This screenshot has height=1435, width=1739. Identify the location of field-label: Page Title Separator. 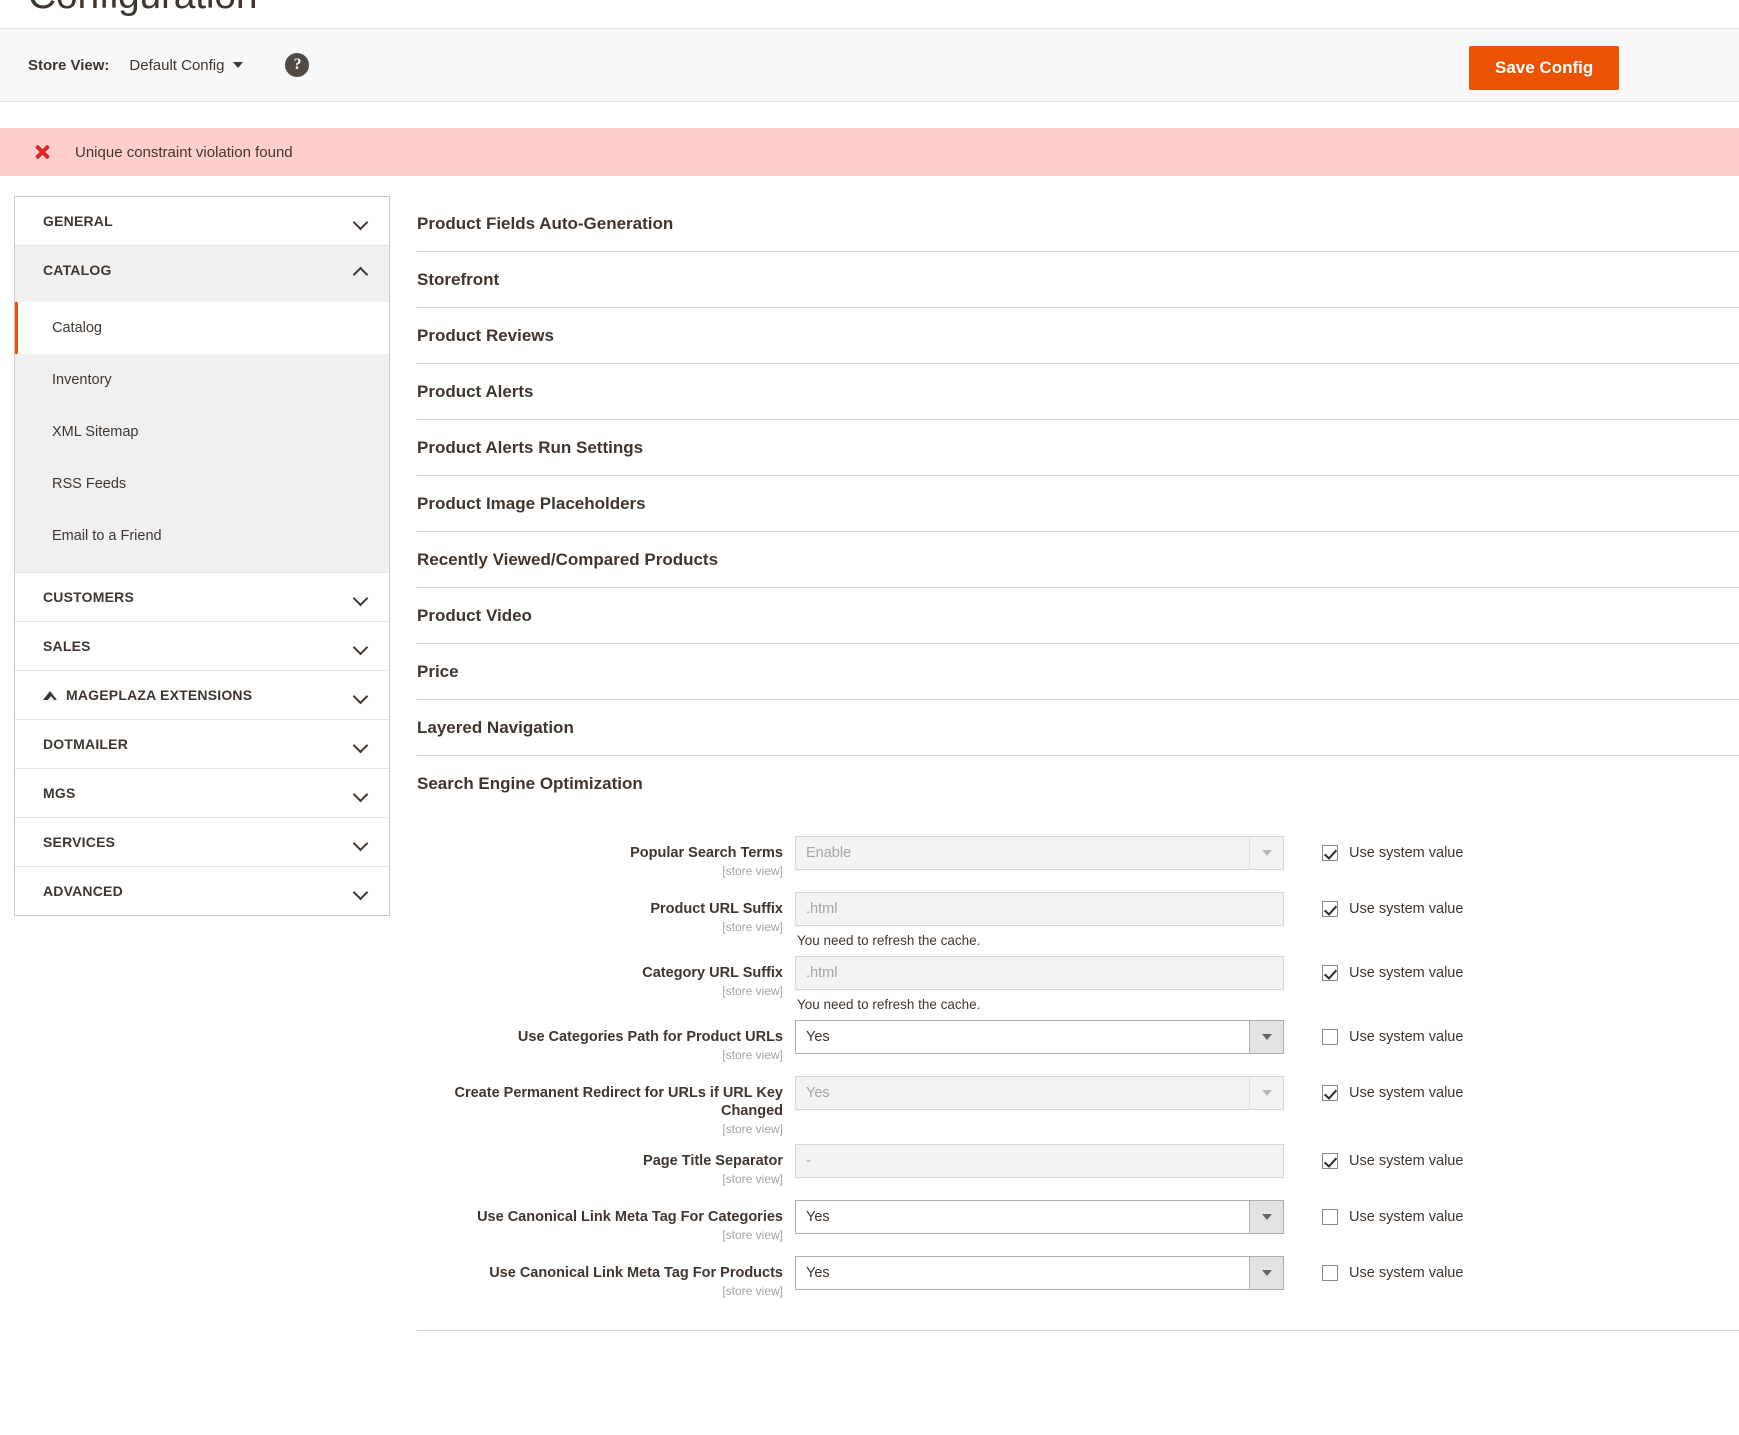
(713, 1161).